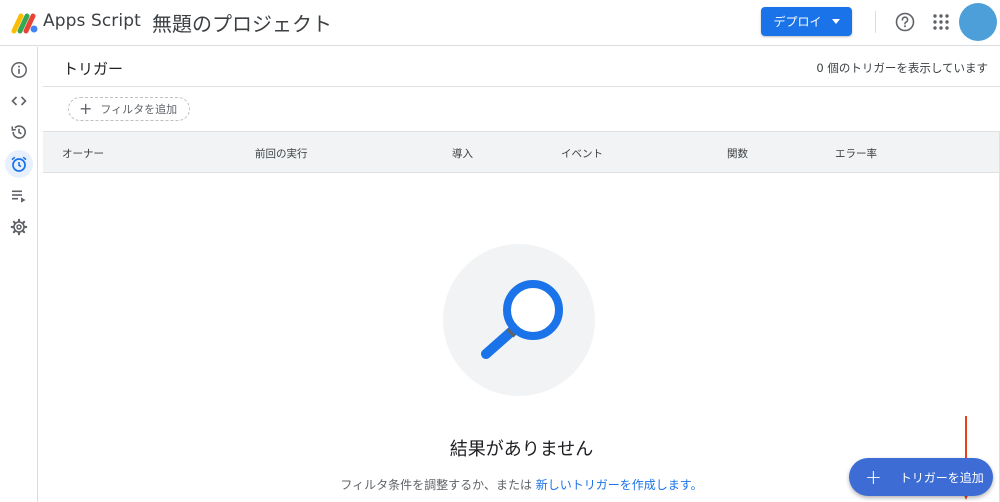 The image size is (1000, 502). I want to click on create-trigger-link: 新しいトリガーを作成します。, so click(619, 485).